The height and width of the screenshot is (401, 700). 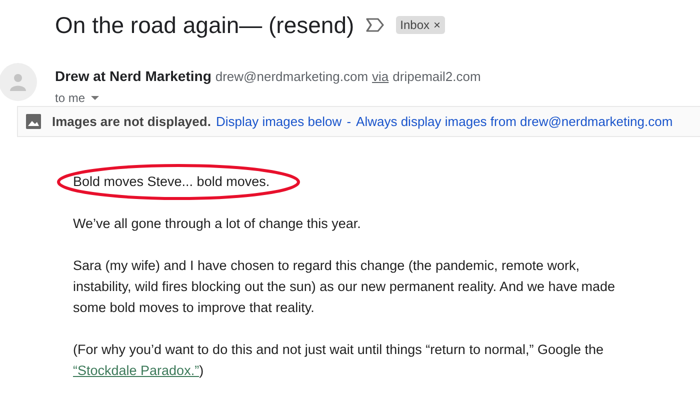 I want to click on banner-message: Images are not displayed., so click(x=131, y=121).